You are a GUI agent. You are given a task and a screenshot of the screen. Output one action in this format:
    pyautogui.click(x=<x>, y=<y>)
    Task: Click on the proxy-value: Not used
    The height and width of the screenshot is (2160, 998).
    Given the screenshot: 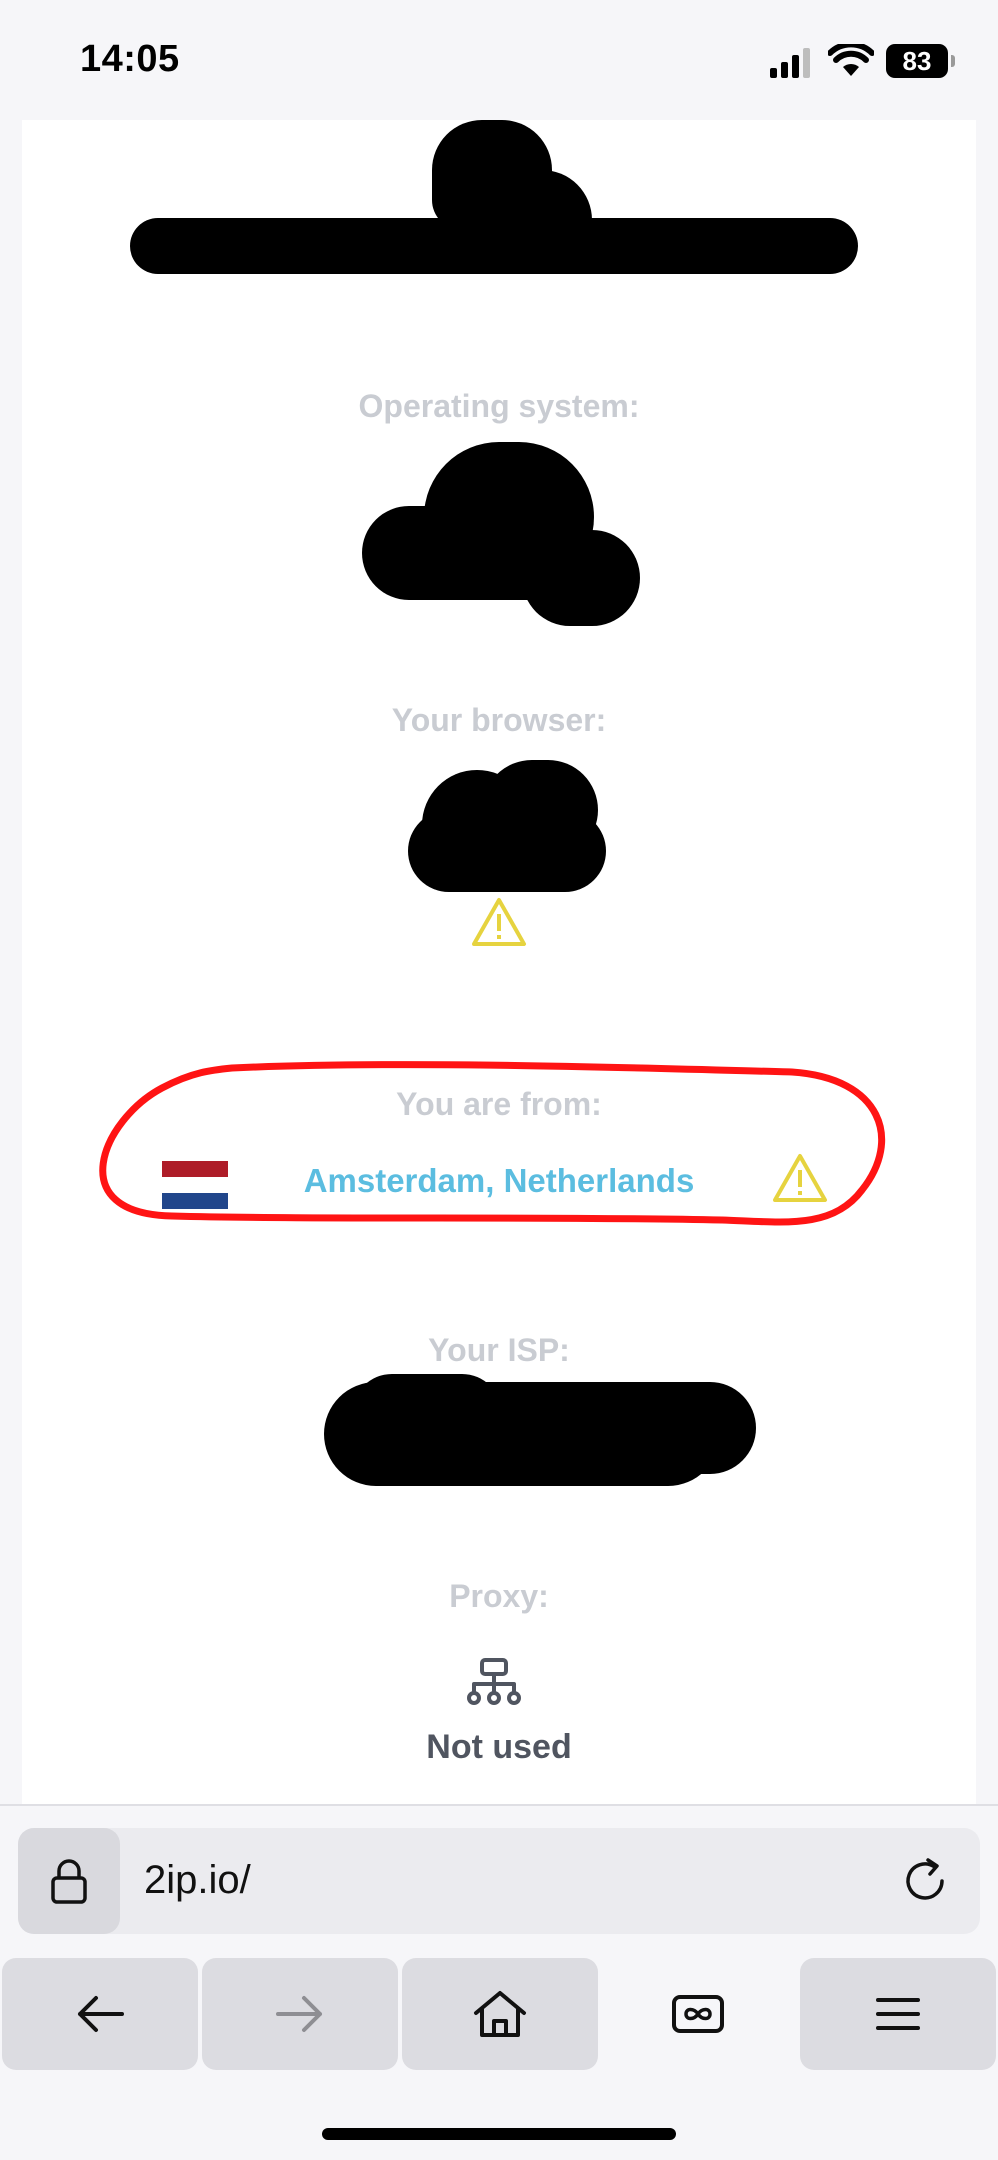 What is the action you would take?
    pyautogui.click(x=499, y=1747)
    